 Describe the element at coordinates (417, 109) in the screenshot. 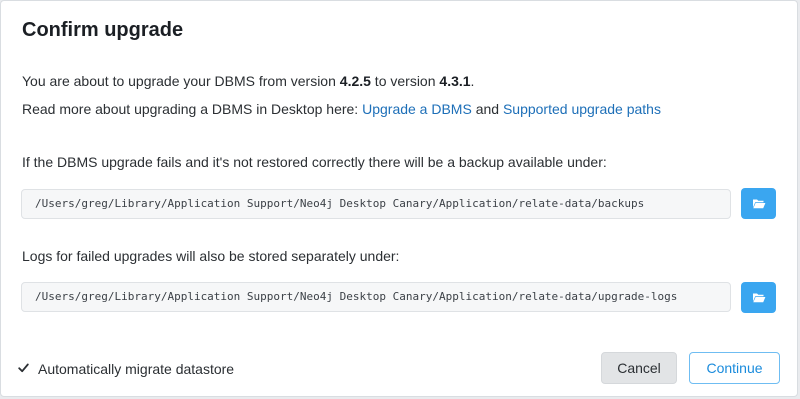

I see `upgrade-dbms-link: Upgrade a DBMS` at that location.